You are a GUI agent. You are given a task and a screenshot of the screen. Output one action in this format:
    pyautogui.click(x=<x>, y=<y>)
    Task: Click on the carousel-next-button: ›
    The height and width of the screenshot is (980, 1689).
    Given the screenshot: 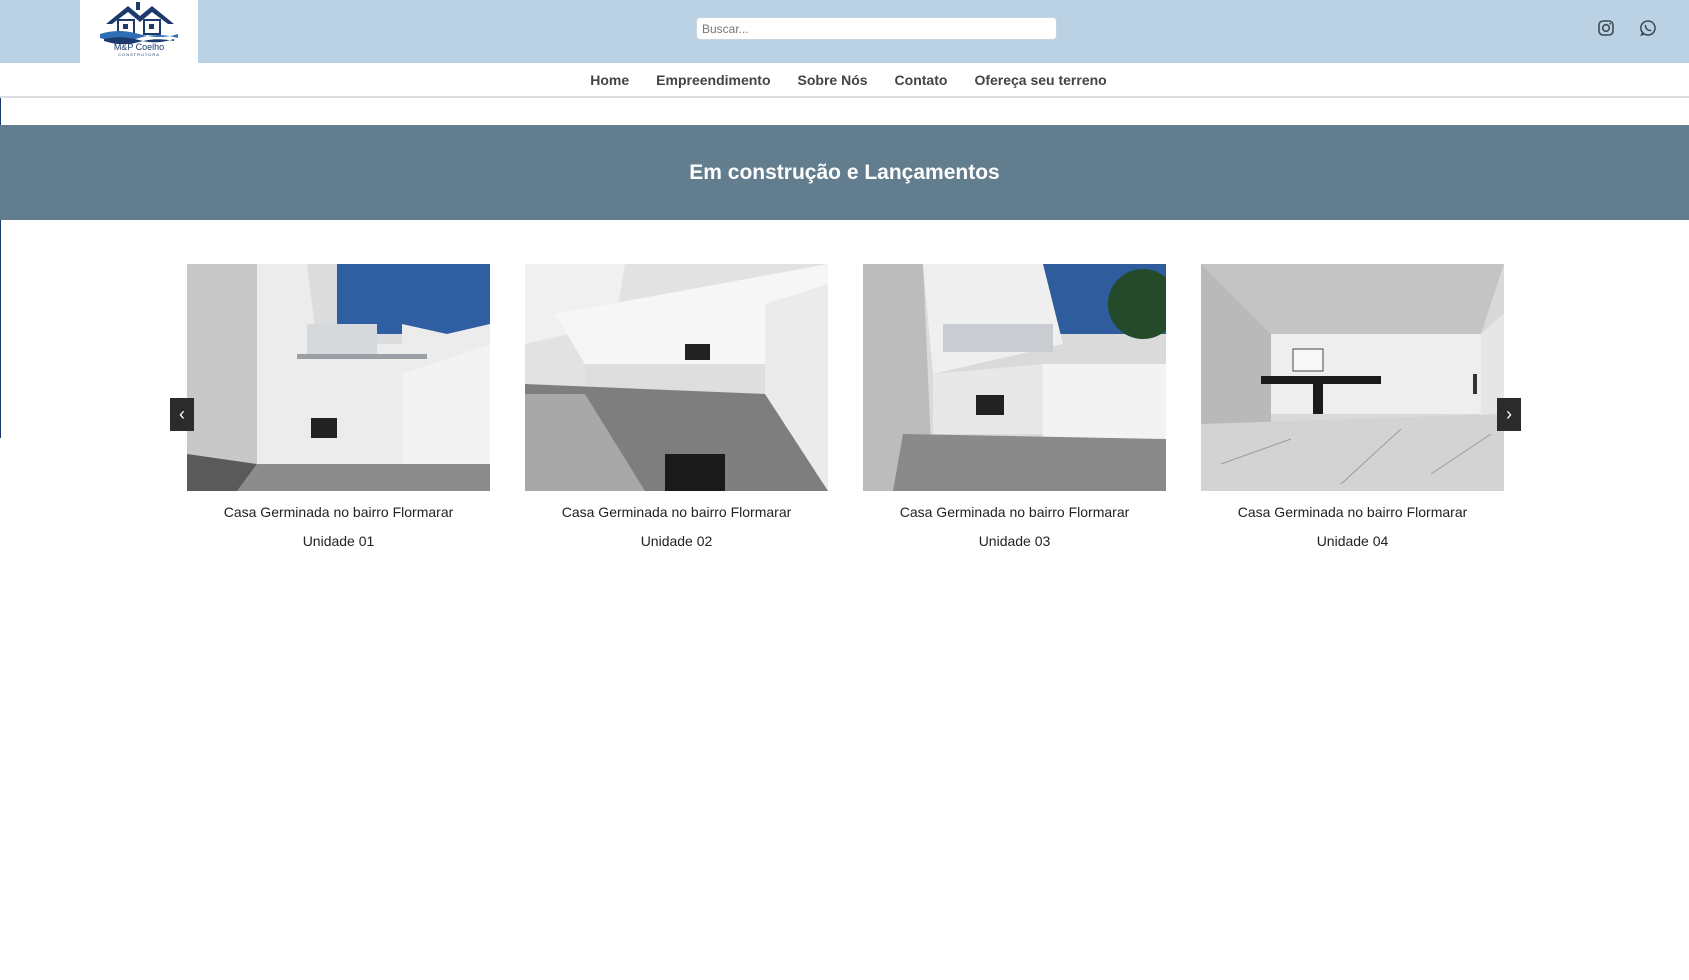 What is the action you would take?
    pyautogui.click(x=1509, y=414)
    